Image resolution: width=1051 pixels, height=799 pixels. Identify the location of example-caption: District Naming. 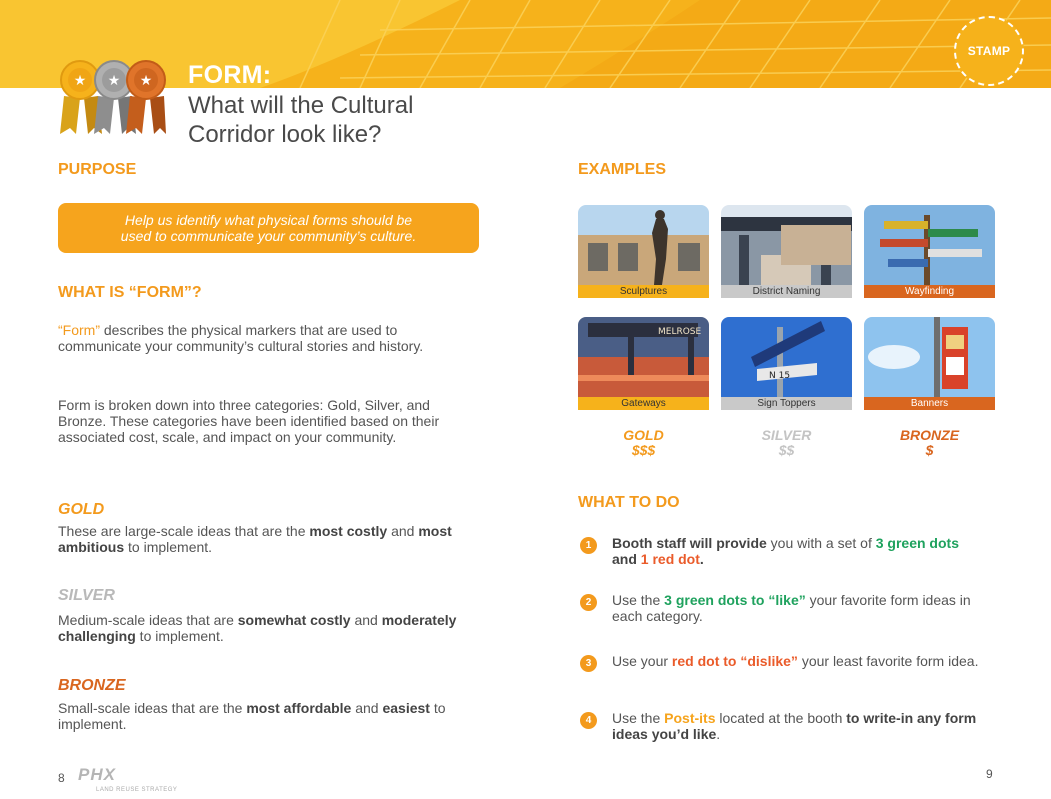
(786, 291).